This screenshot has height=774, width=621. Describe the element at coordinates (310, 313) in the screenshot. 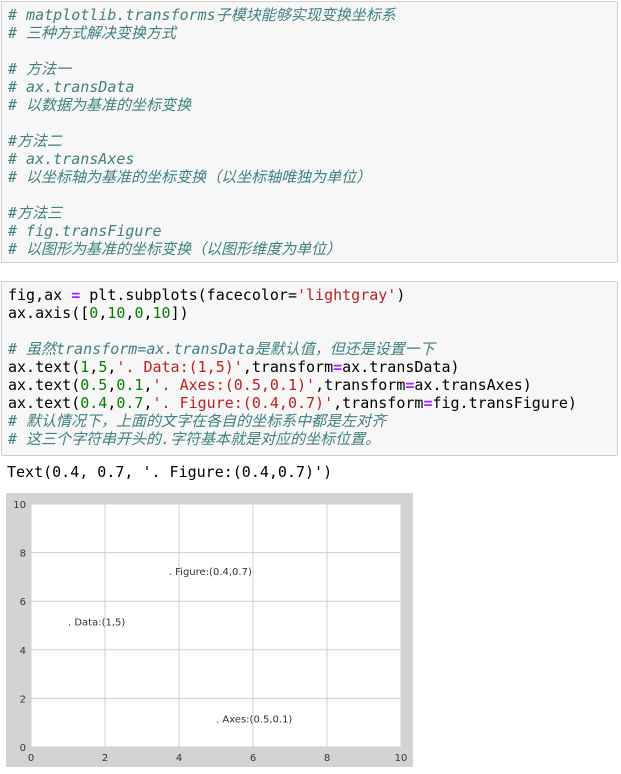

I see `code-line: ax.axis([0,10,0,10])` at that location.